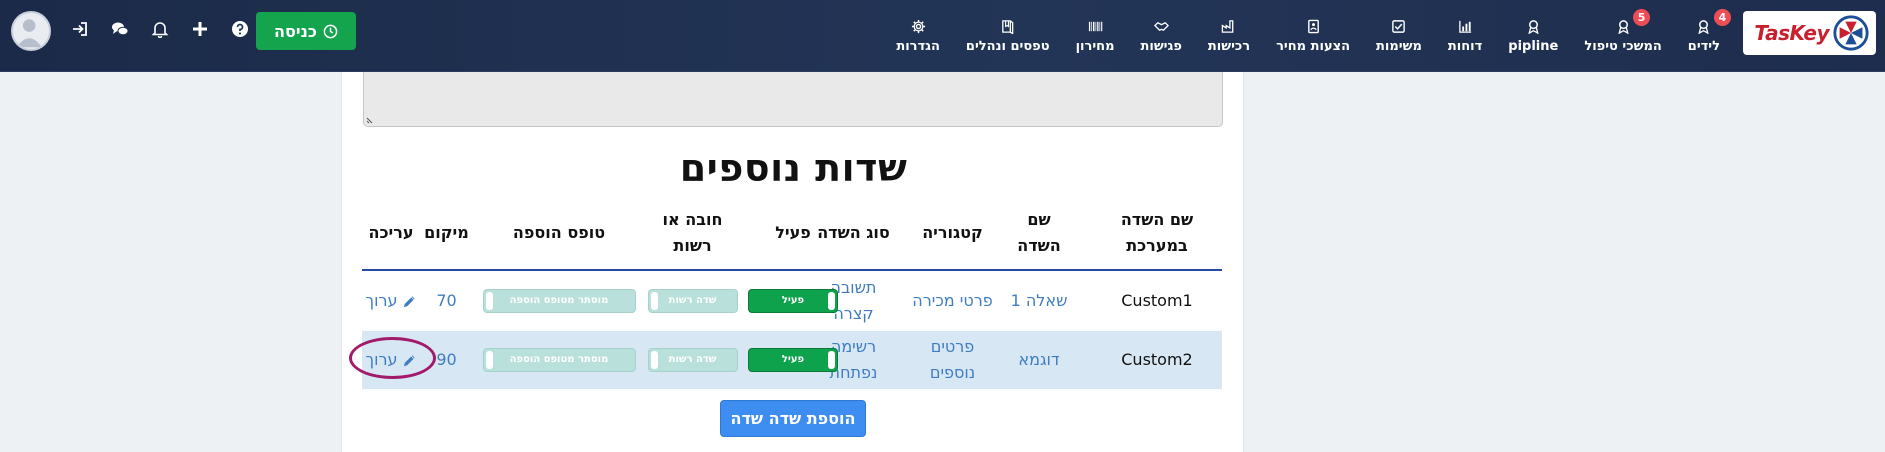 This screenshot has width=1885, height=452. I want to click on cell-system-name: Custom1, so click(1157, 300).